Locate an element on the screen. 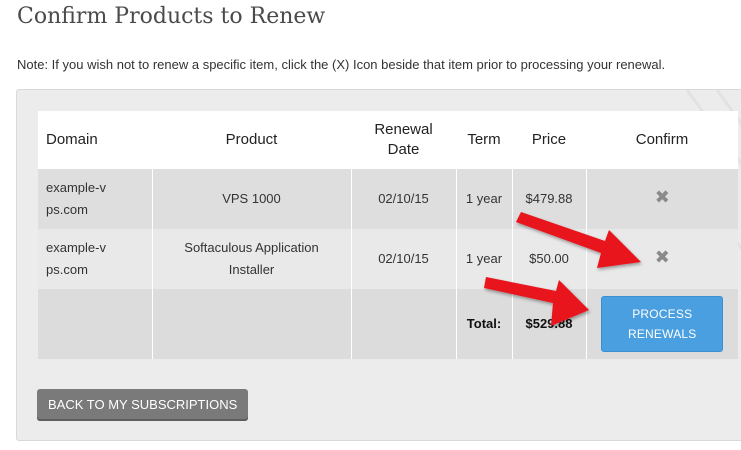 The image size is (741, 450). total-value-cell: $529.88 is located at coordinates (548, 324).